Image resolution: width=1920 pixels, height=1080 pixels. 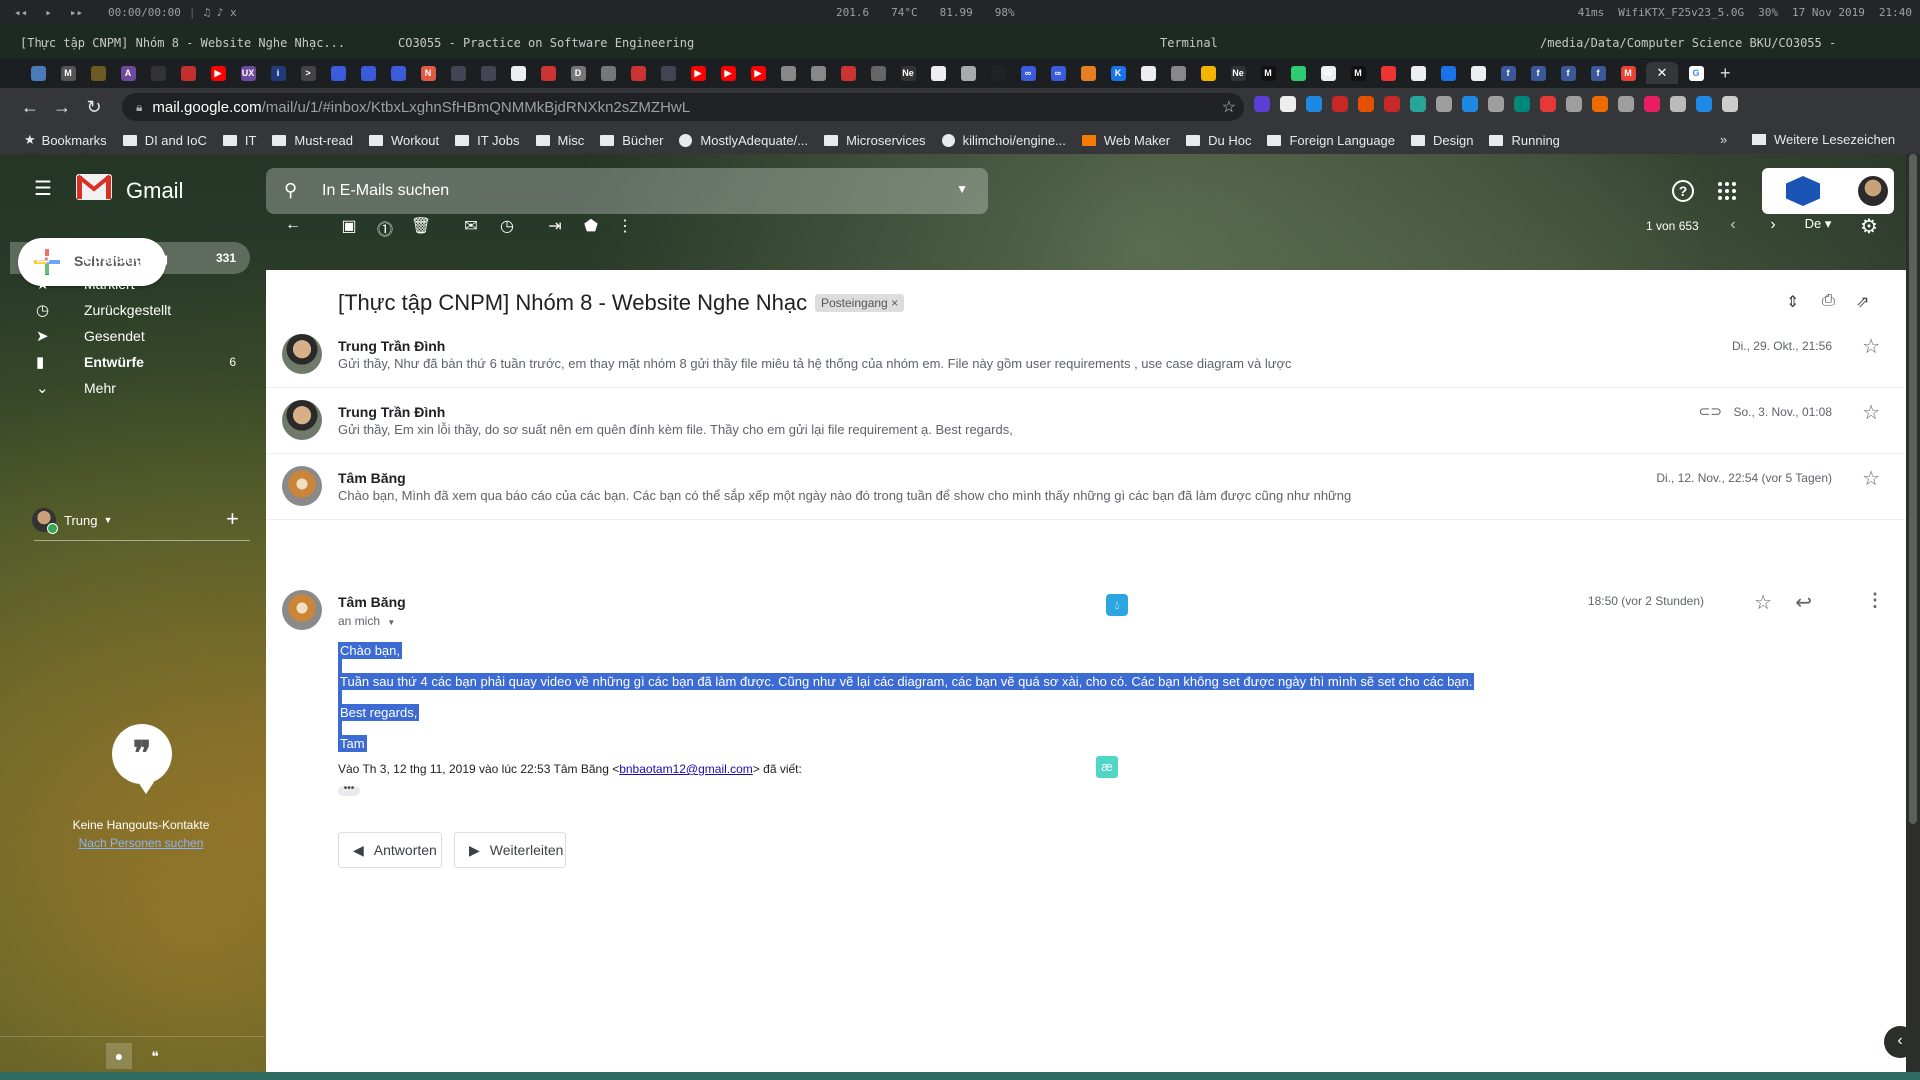 I want to click on bookmark-item: Workout, so click(x=403, y=140).